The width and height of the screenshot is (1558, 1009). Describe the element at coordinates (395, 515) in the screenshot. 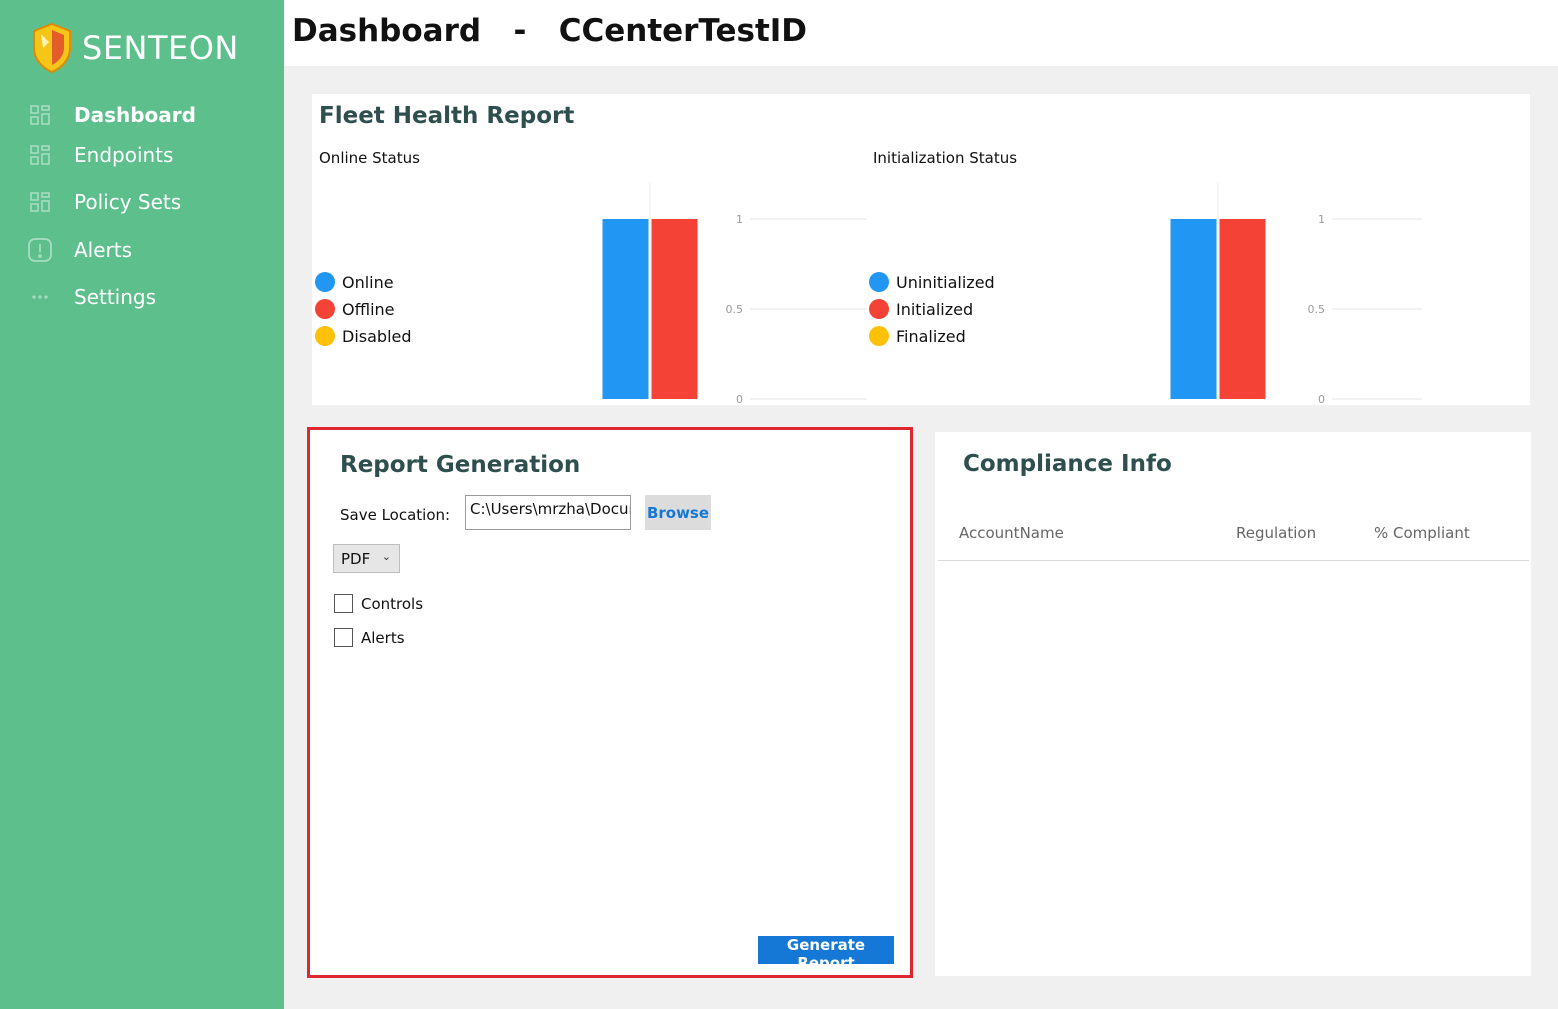

I see `save-location-label: Save Location:` at that location.